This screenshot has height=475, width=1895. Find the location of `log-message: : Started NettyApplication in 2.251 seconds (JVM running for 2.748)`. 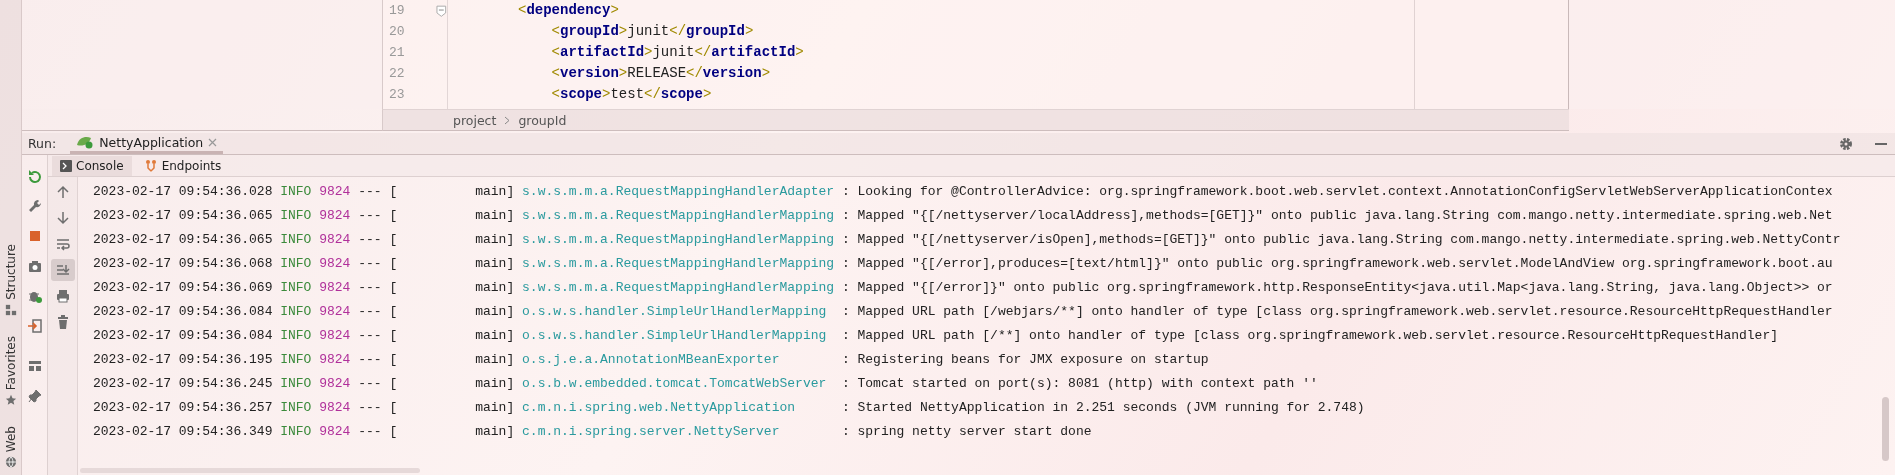

log-message: : Started NettyApplication in 2.251 seconds (JVM running for 2.748) is located at coordinates (1103, 407).